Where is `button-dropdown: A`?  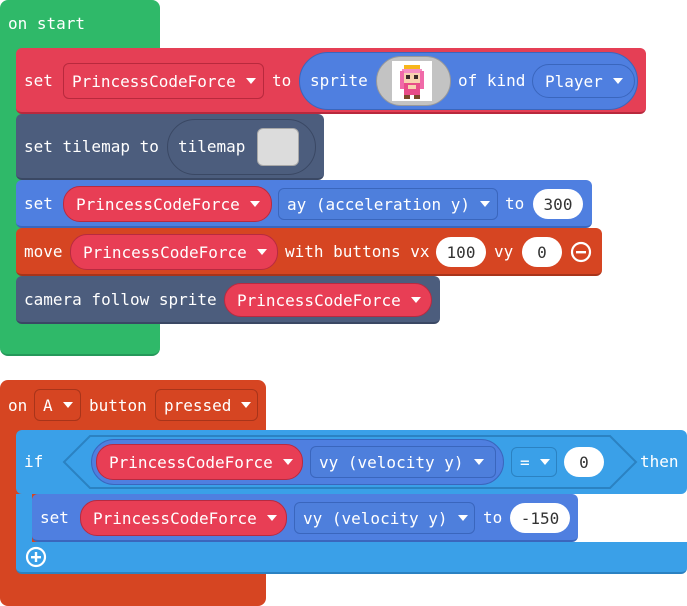
button-dropdown: A is located at coordinates (57, 405).